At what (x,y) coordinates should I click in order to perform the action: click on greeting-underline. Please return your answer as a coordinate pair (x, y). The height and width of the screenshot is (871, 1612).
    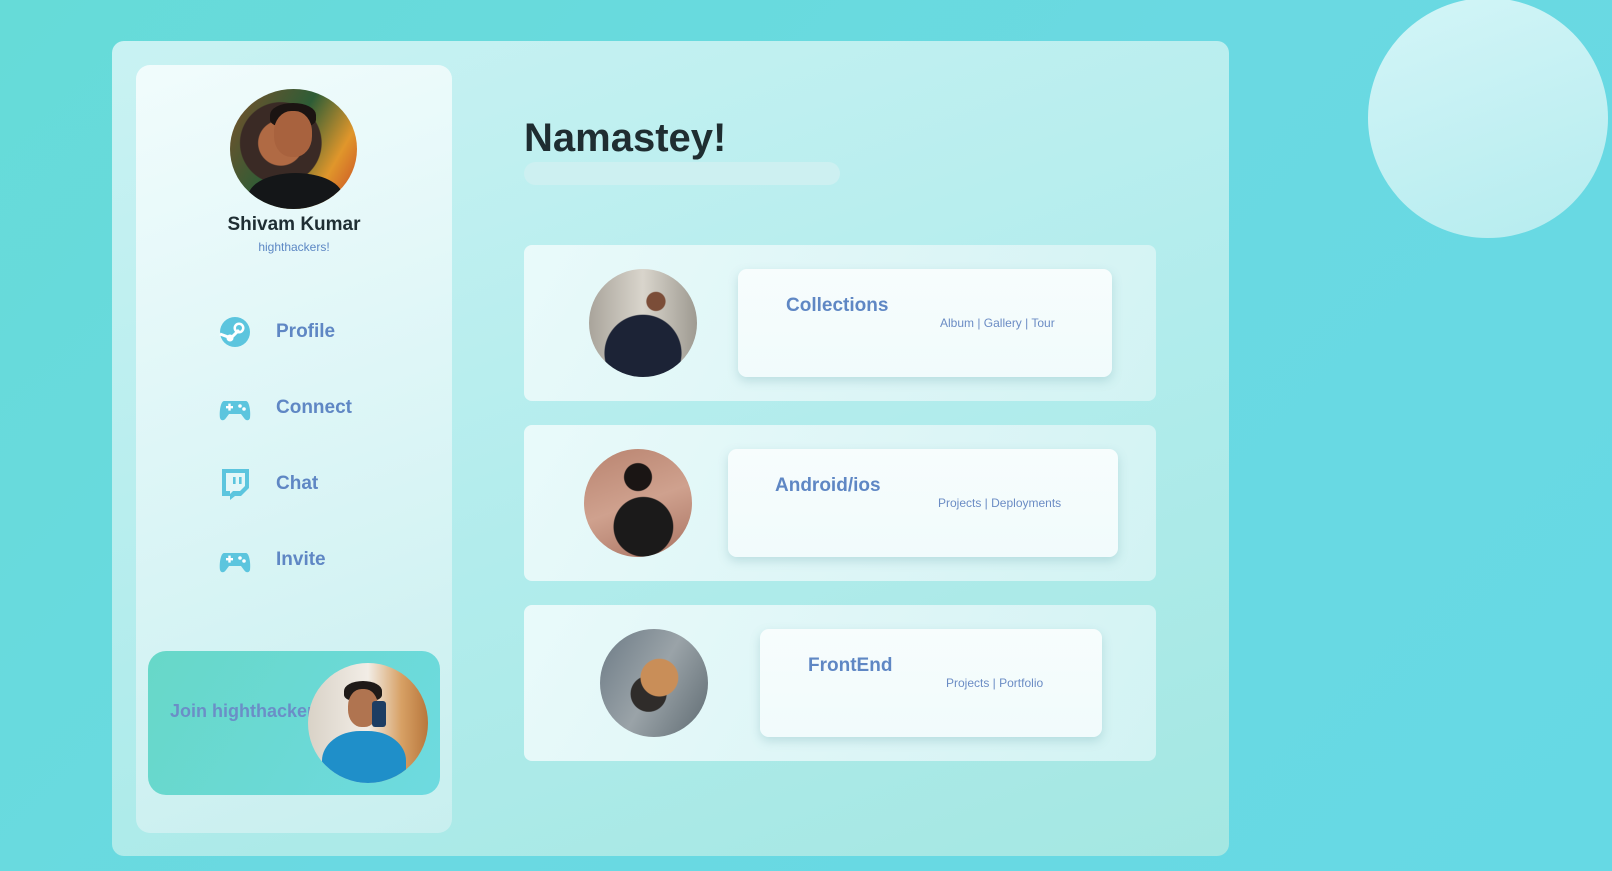
    Looking at the image, I should click on (682, 173).